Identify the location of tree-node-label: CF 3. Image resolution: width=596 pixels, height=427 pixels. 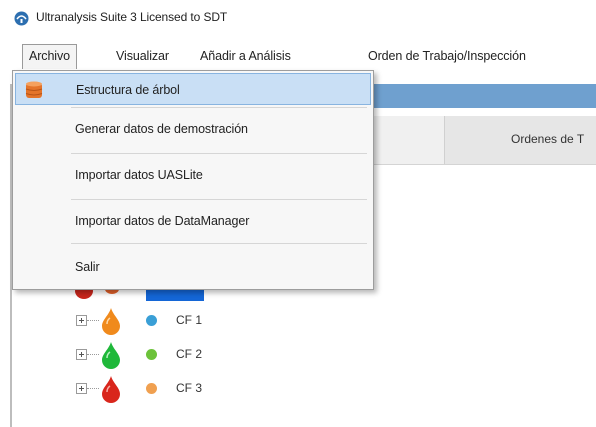
(189, 388).